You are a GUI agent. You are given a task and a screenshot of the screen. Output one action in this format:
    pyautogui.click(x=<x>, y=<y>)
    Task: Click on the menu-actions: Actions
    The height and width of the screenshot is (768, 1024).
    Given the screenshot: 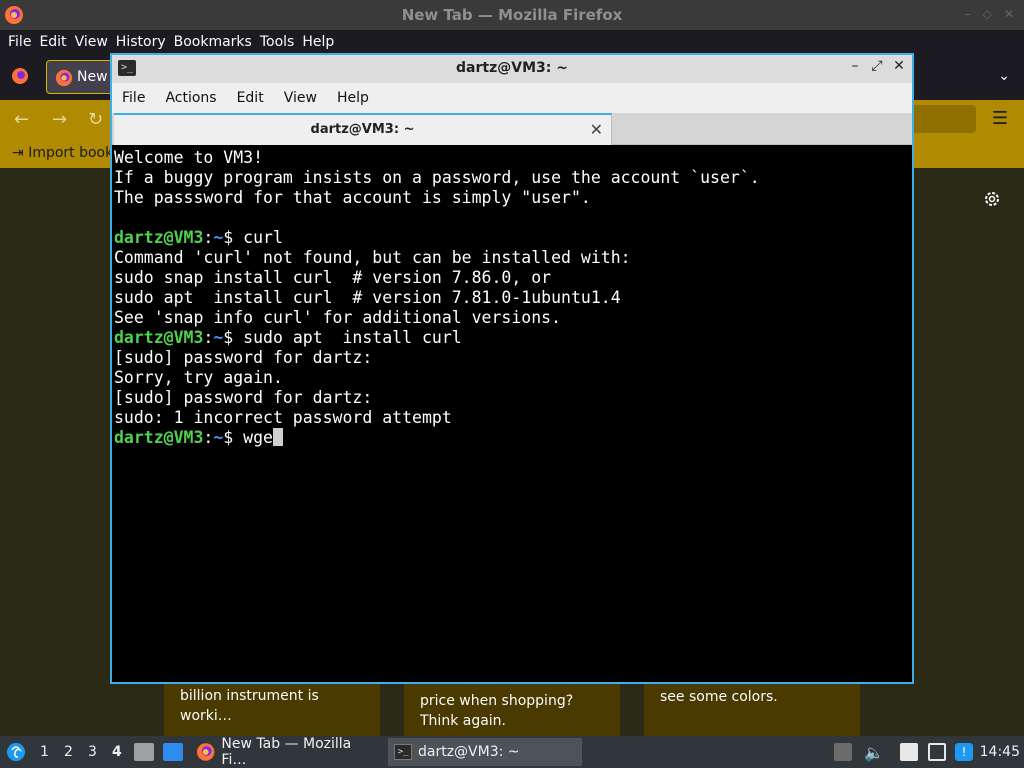 What is the action you would take?
    pyautogui.click(x=190, y=98)
    